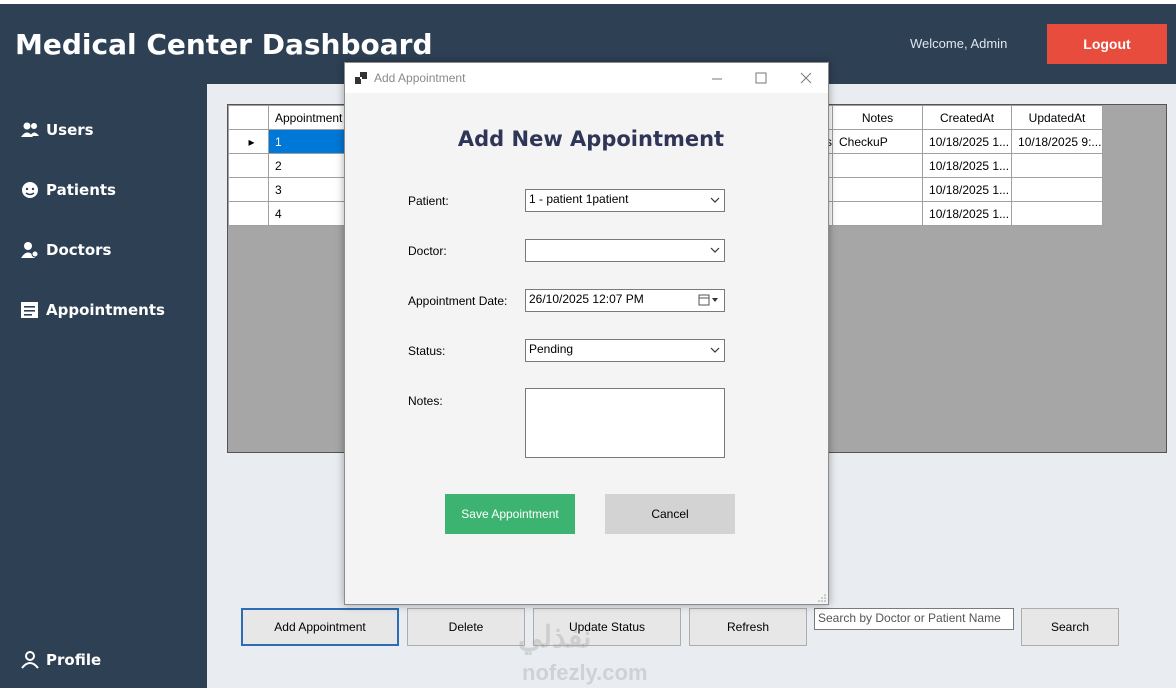 This screenshot has height=688, width=1176. I want to click on sidebar-item-users: Users, so click(57, 130).